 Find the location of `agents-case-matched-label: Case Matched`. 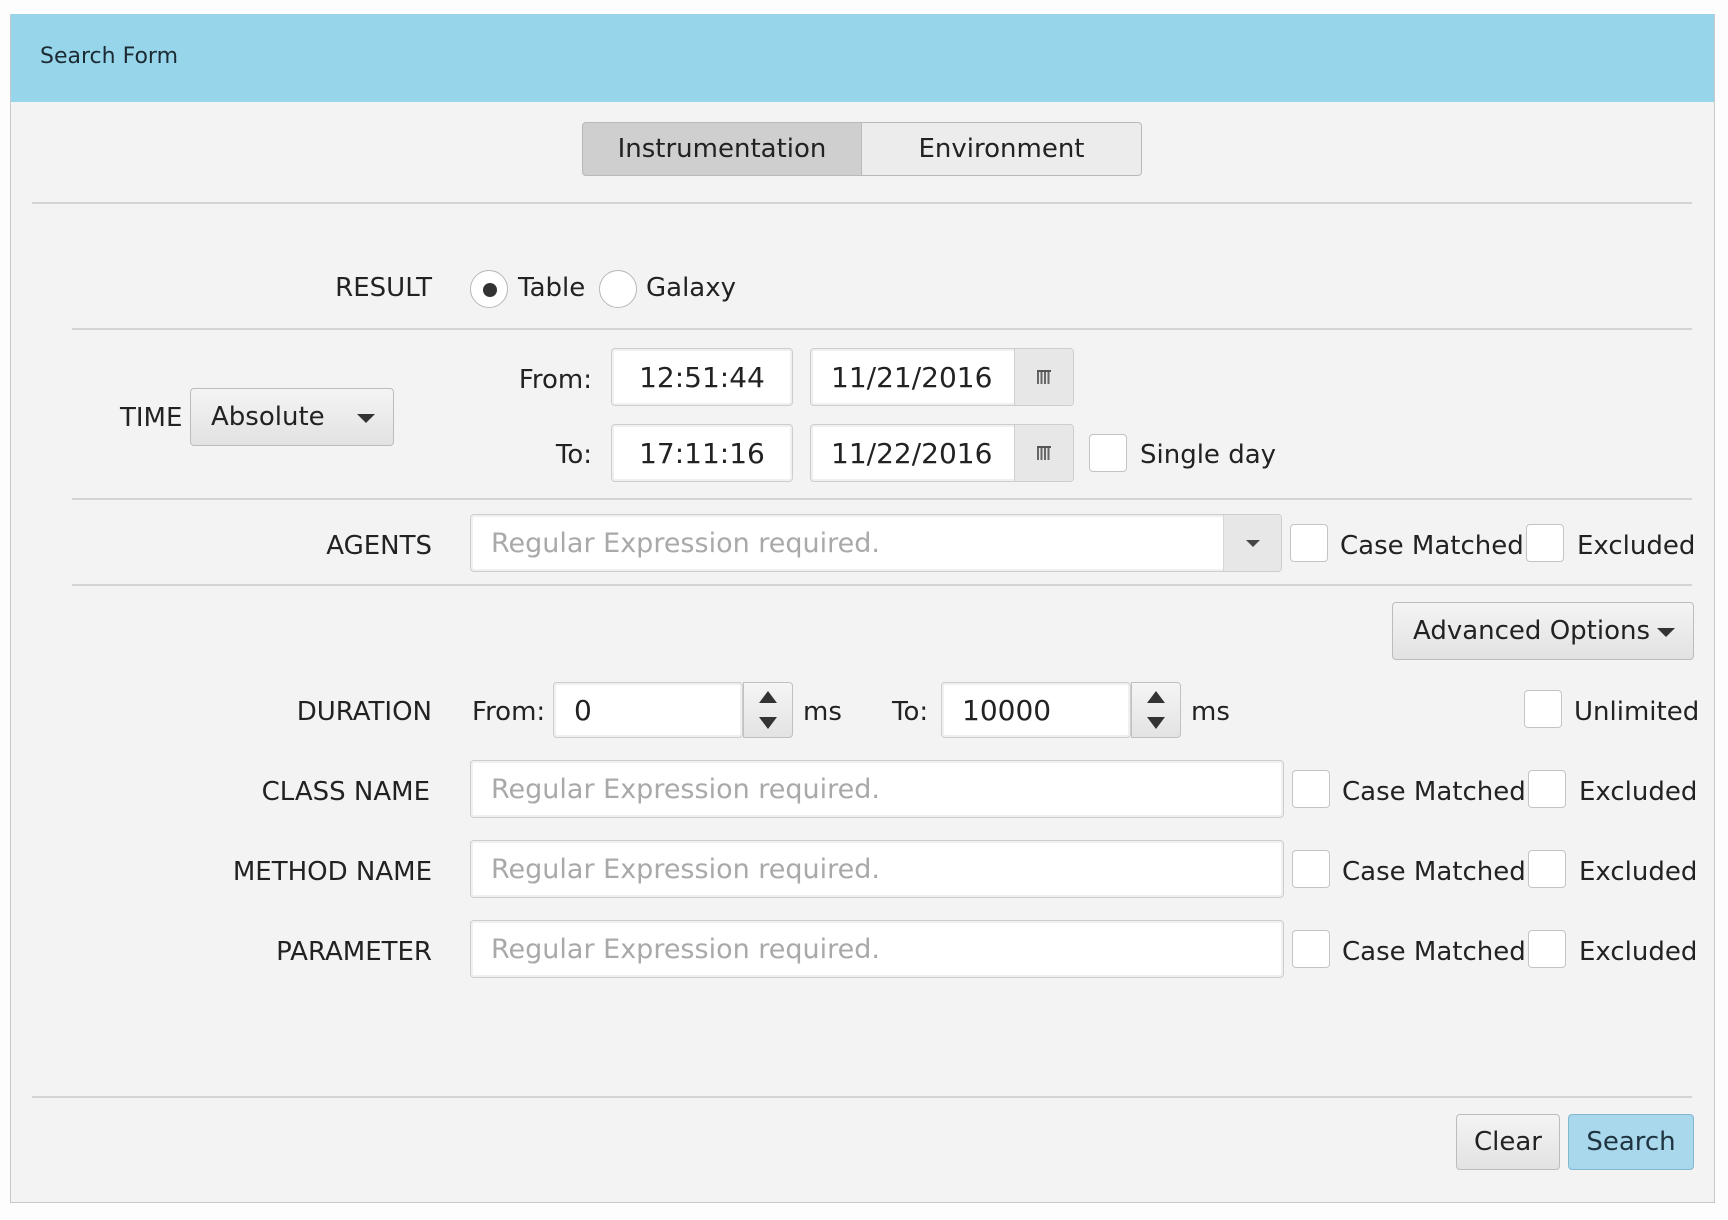

agents-case-matched-label: Case Matched is located at coordinates (1432, 546).